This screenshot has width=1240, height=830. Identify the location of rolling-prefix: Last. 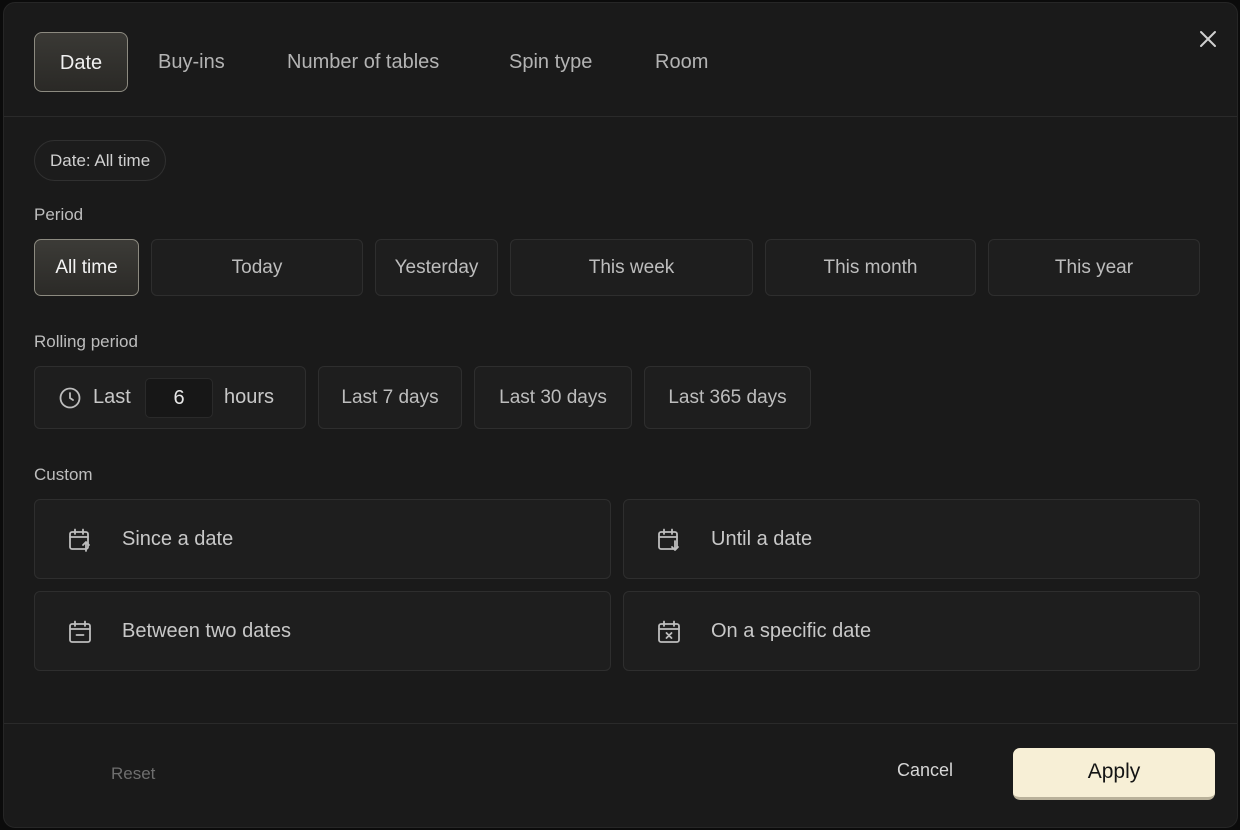
(112, 397).